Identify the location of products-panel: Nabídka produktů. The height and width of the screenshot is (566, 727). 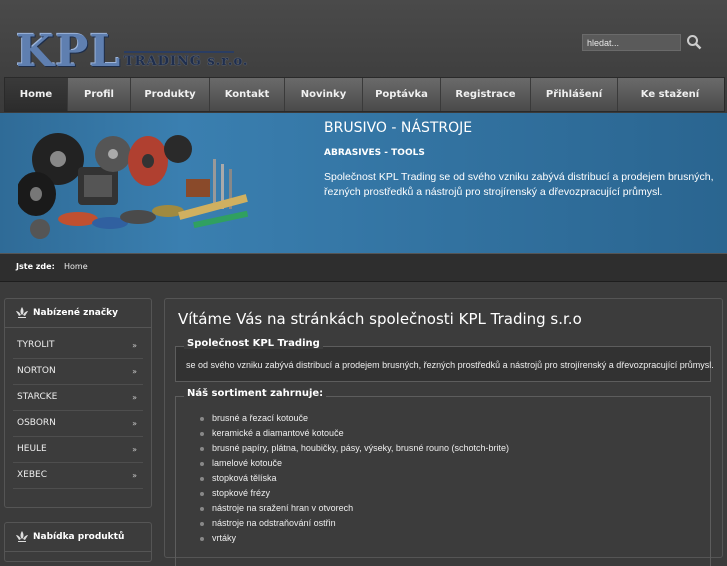
(78, 542).